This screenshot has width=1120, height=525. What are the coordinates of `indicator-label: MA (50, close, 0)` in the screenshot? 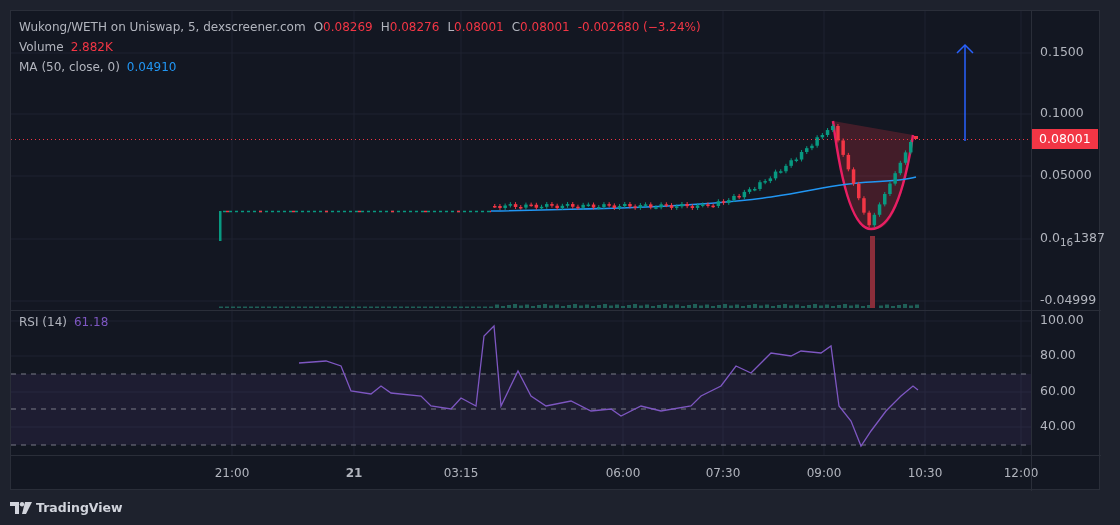 It's located at (69, 67).